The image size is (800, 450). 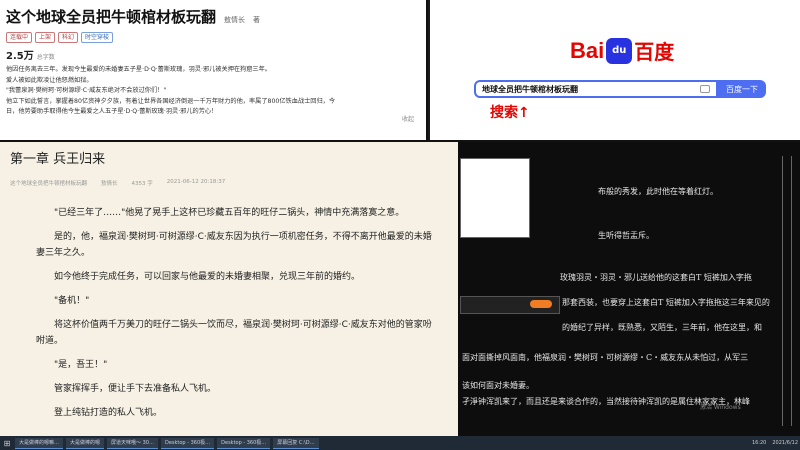 What do you see at coordinates (596, 89) in the screenshot?
I see `search-input: 地球全员把牛顿棺材板玩翻` at bounding box center [596, 89].